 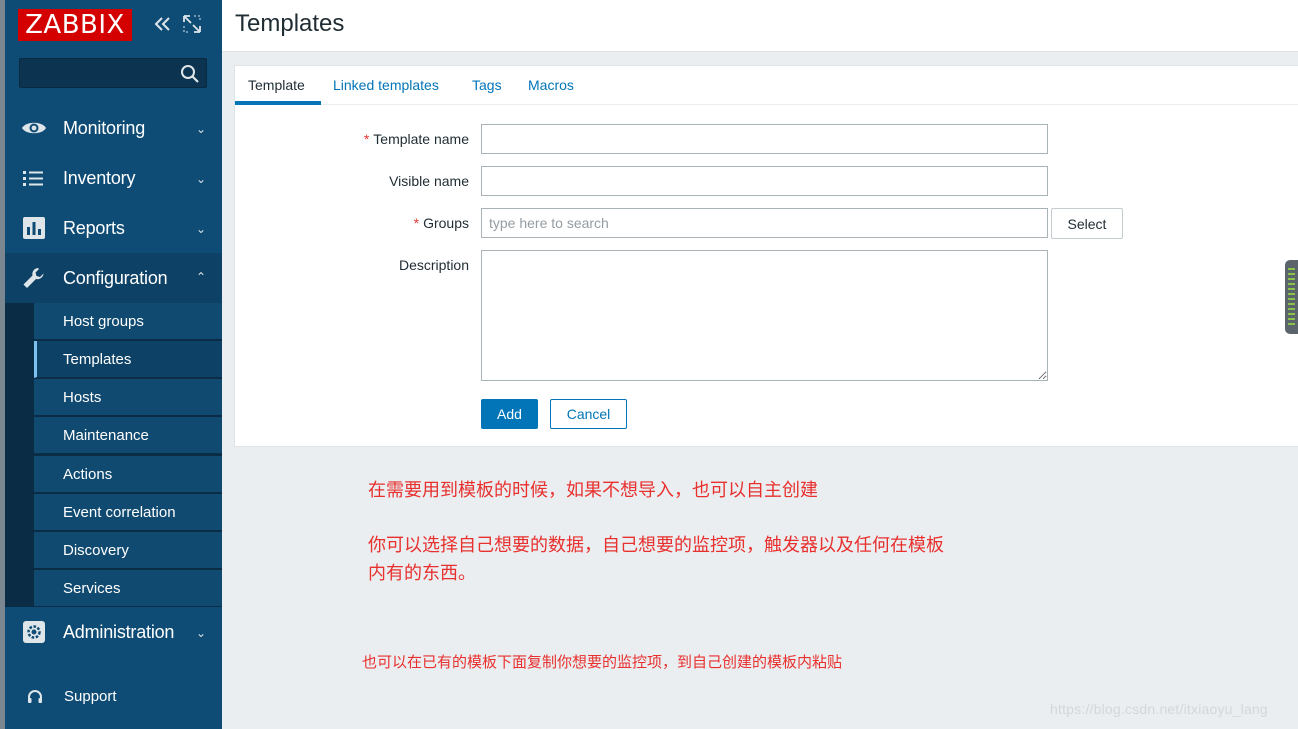 I want to click on cancel-button: Cancel, so click(x=588, y=414).